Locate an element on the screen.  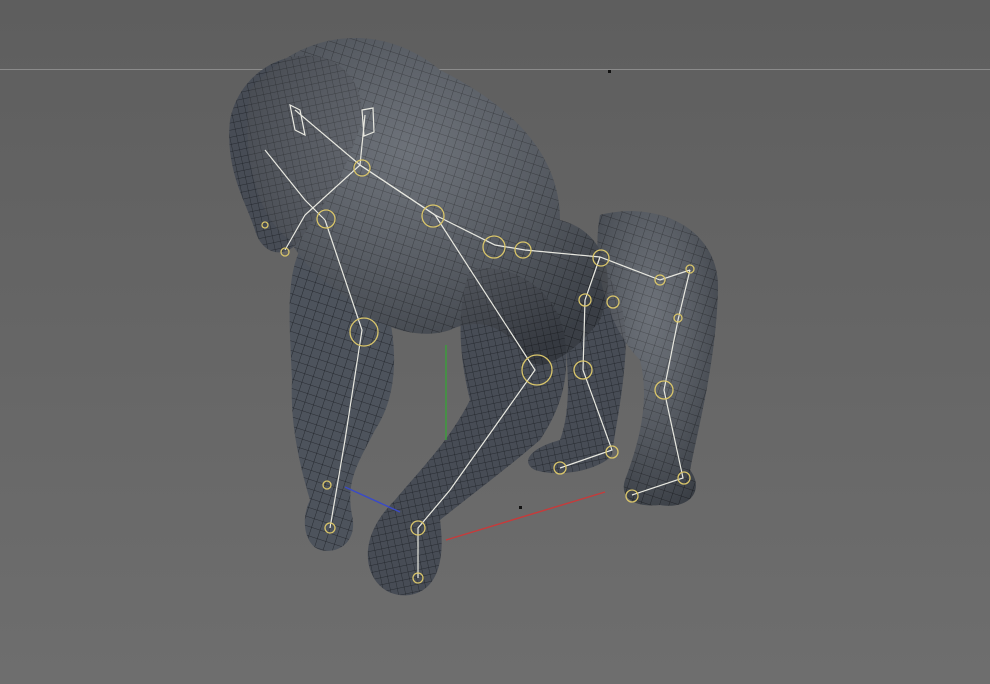
pivot-marker is located at coordinates (520, 507).